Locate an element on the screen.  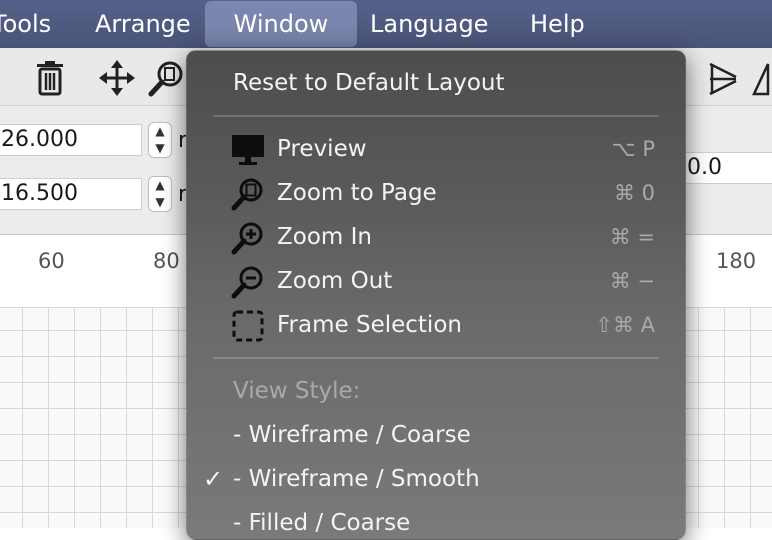
menu-shortcut: ⌘ = is located at coordinates (632, 237).